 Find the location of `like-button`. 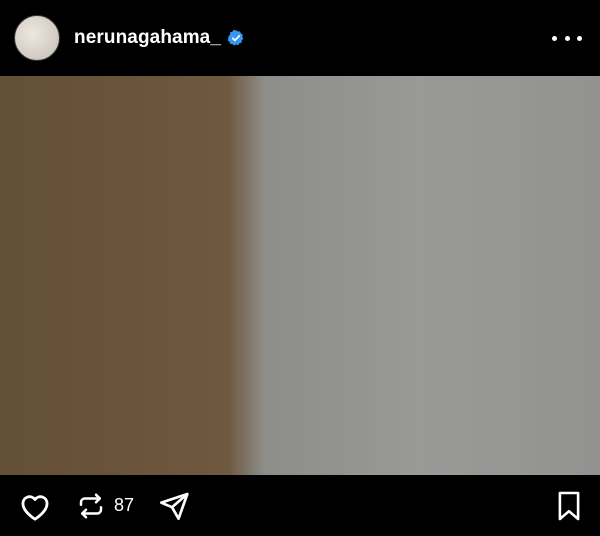

like-button is located at coordinates (35, 506).